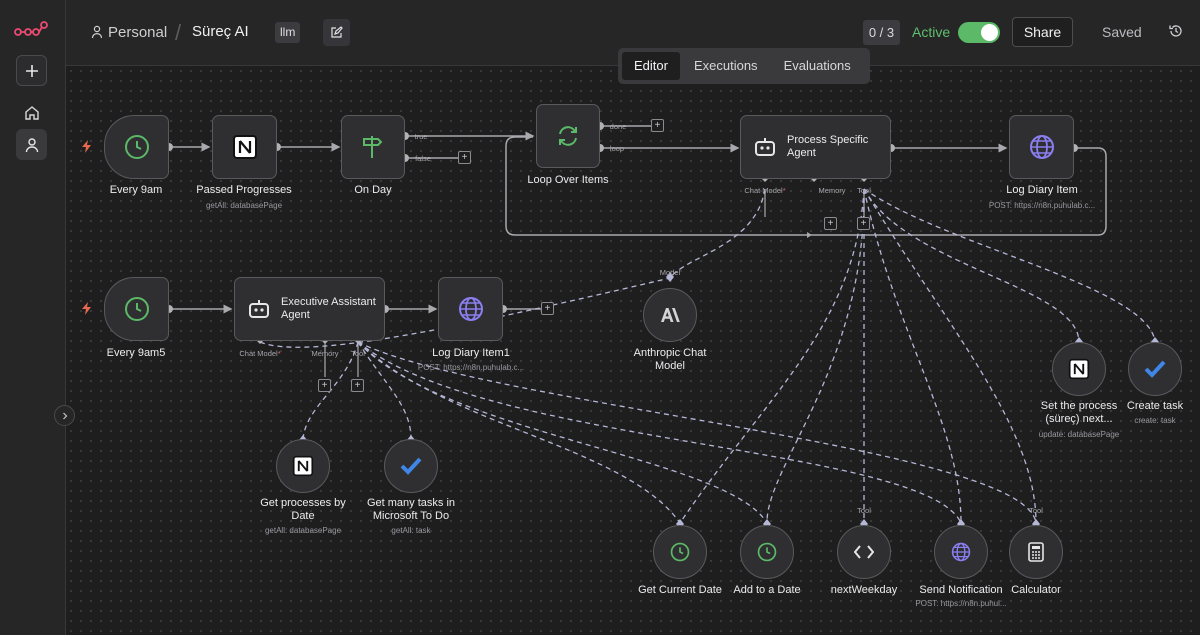  I want to click on node-label: Every 9am5, so click(136, 353).